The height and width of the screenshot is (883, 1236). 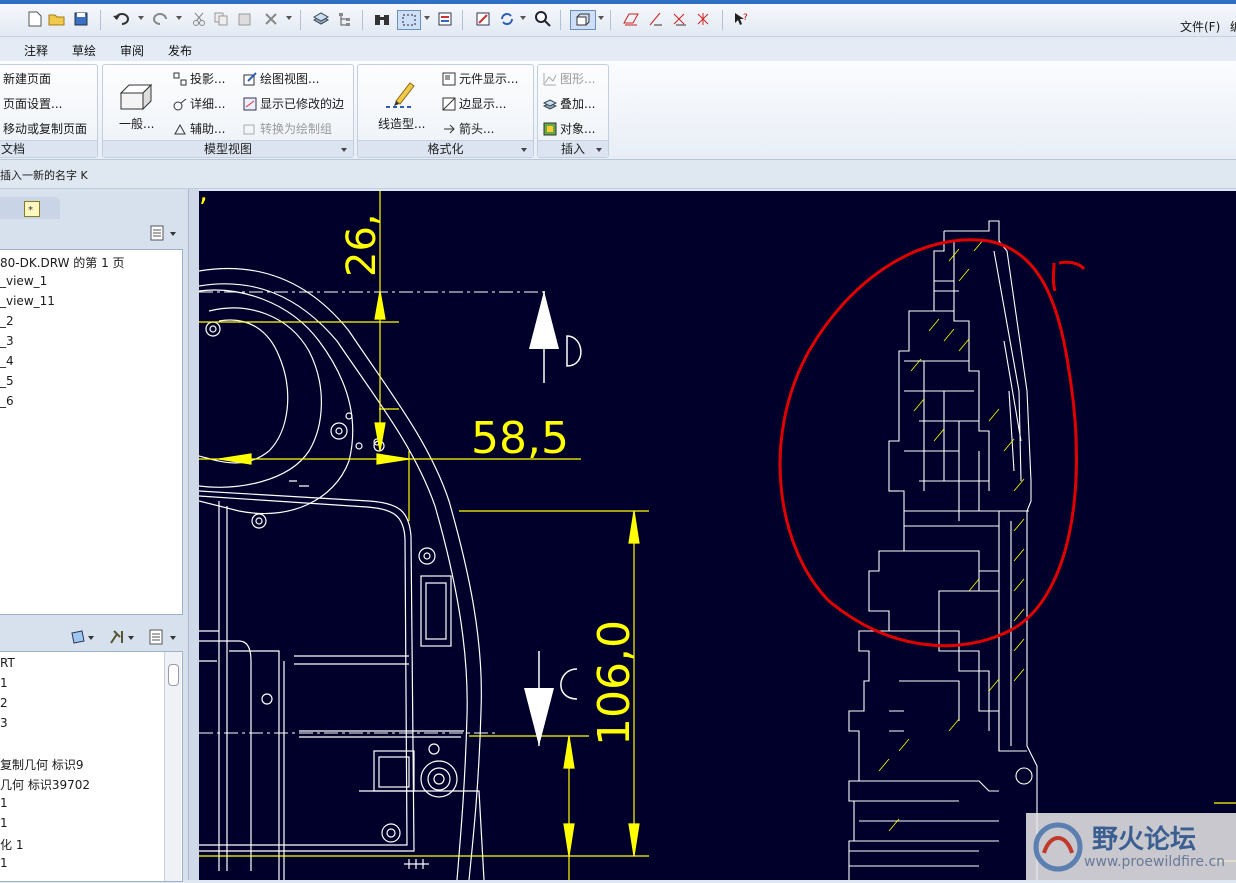 I want to click on delete-dropdown-icon, so click(x=289, y=18).